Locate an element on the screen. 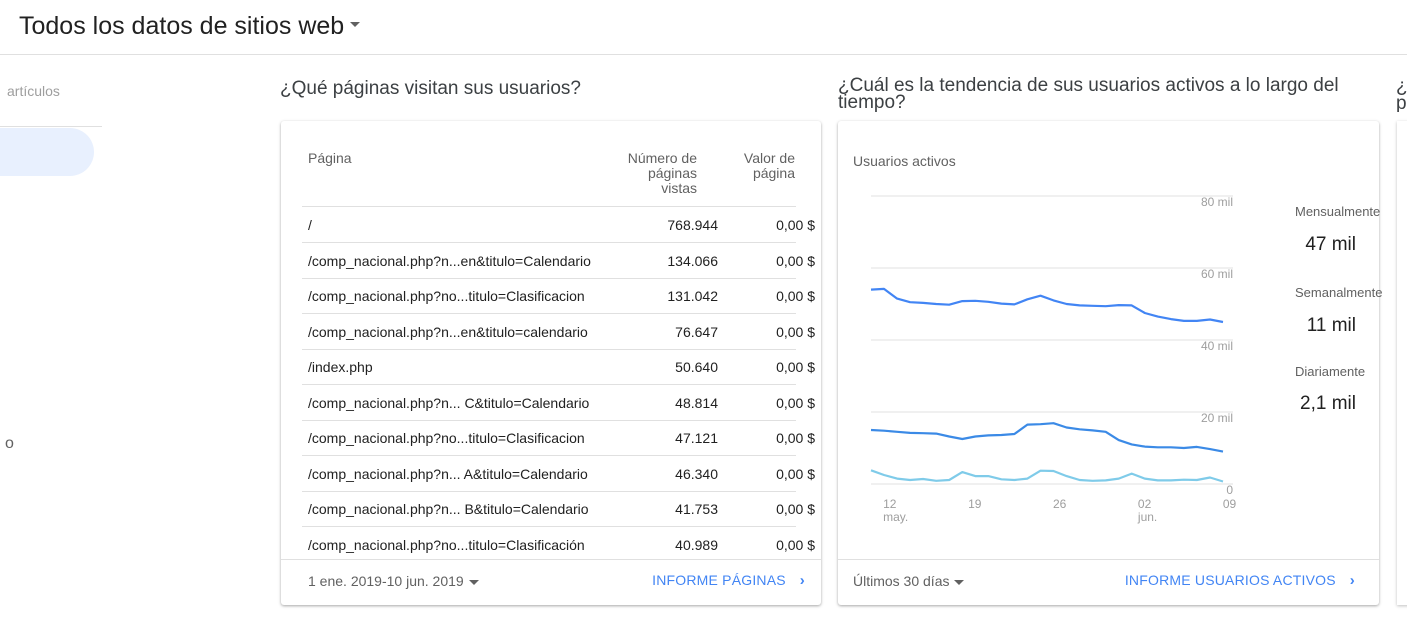 The height and width of the screenshot is (626, 1407). page-cell: / is located at coordinates (310, 225).